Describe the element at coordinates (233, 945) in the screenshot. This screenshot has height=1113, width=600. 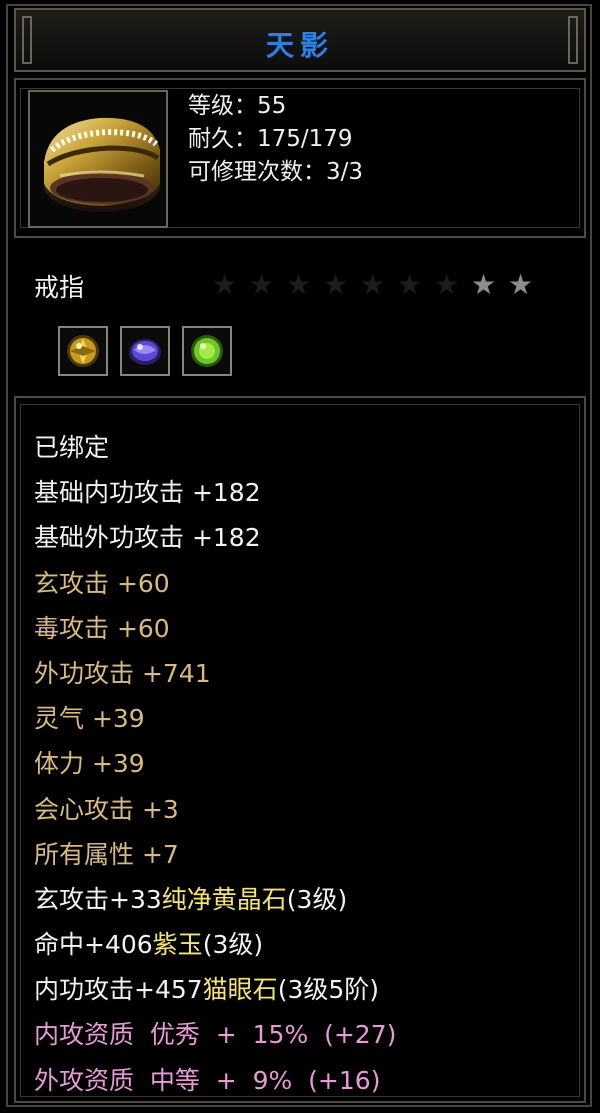
I see `gem-2-level: (3级)` at that location.